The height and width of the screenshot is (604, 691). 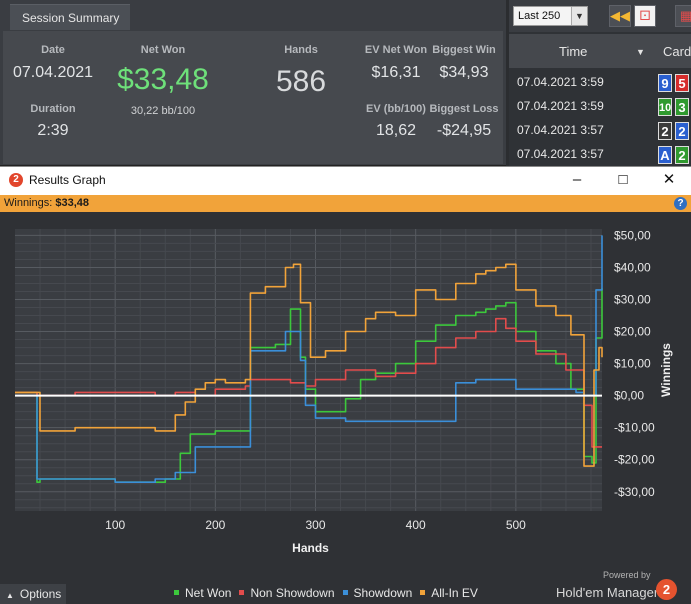 I want to click on column-header-cards: Cards, so click(x=677, y=51).